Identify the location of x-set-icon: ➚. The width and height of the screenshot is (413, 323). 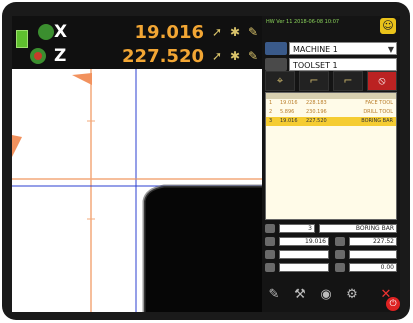
(217, 32).